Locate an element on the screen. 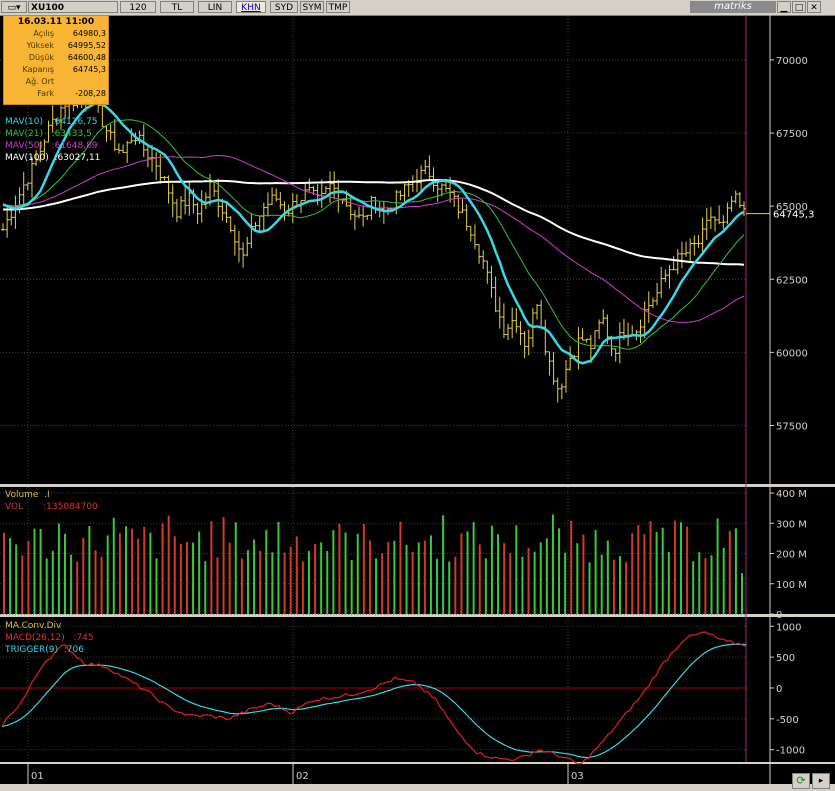 Image resolution: width=835 pixels, height=791 pixels. macd-tick-label: 500 is located at coordinates (785, 658).